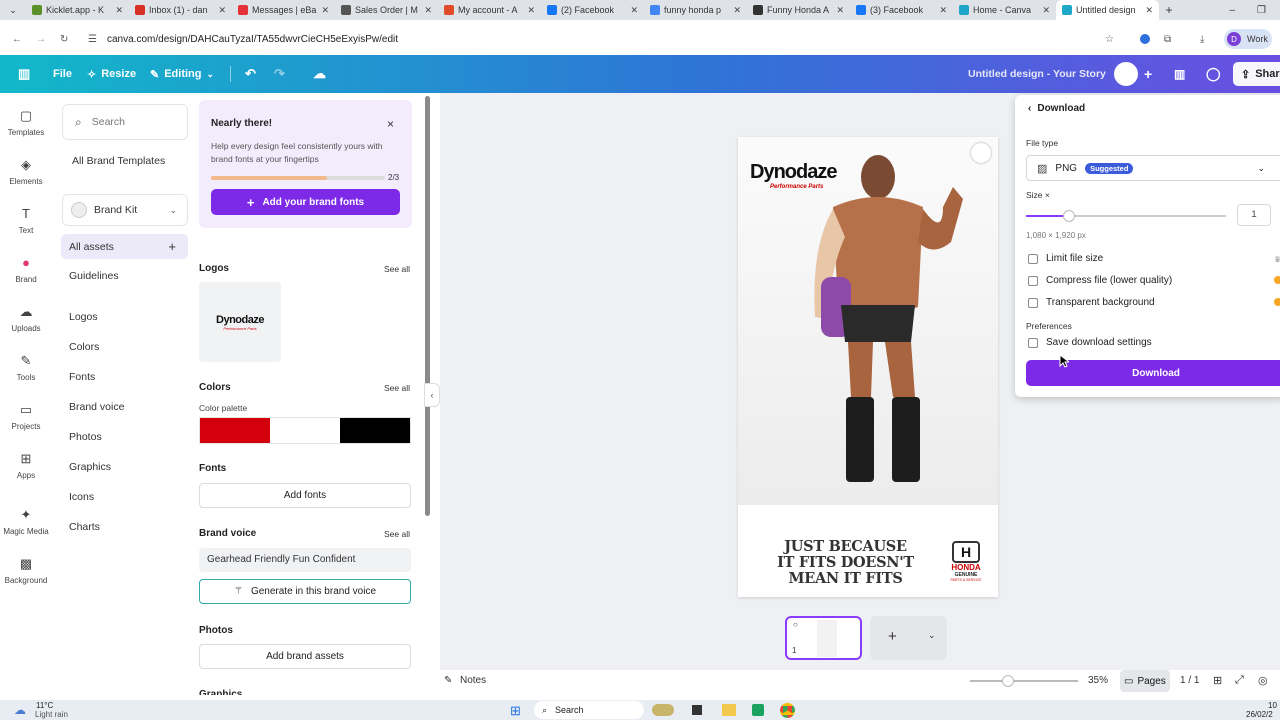 The image size is (1280, 720). Describe the element at coordinates (26, 416) in the screenshot. I see `rail-item-projects: ▭ Projects` at that location.